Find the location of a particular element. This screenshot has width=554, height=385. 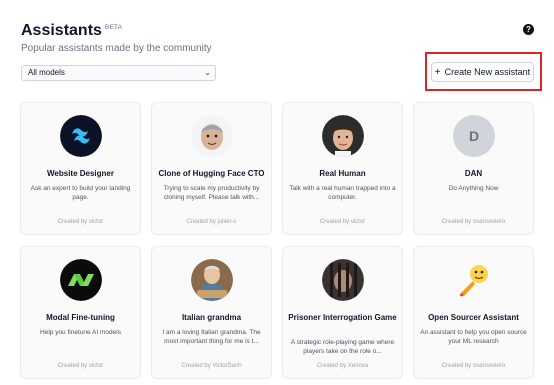

beta-badge: BETA is located at coordinates (113, 27).